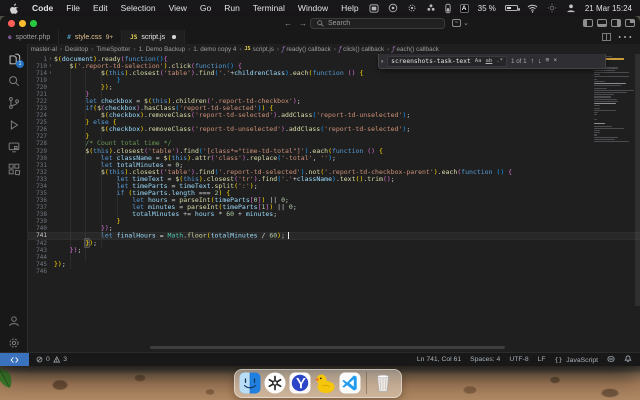 The width and height of the screenshot is (640, 400). Describe the element at coordinates (448, 8) in the screenshot. I see `column-meter-icon` at that location.